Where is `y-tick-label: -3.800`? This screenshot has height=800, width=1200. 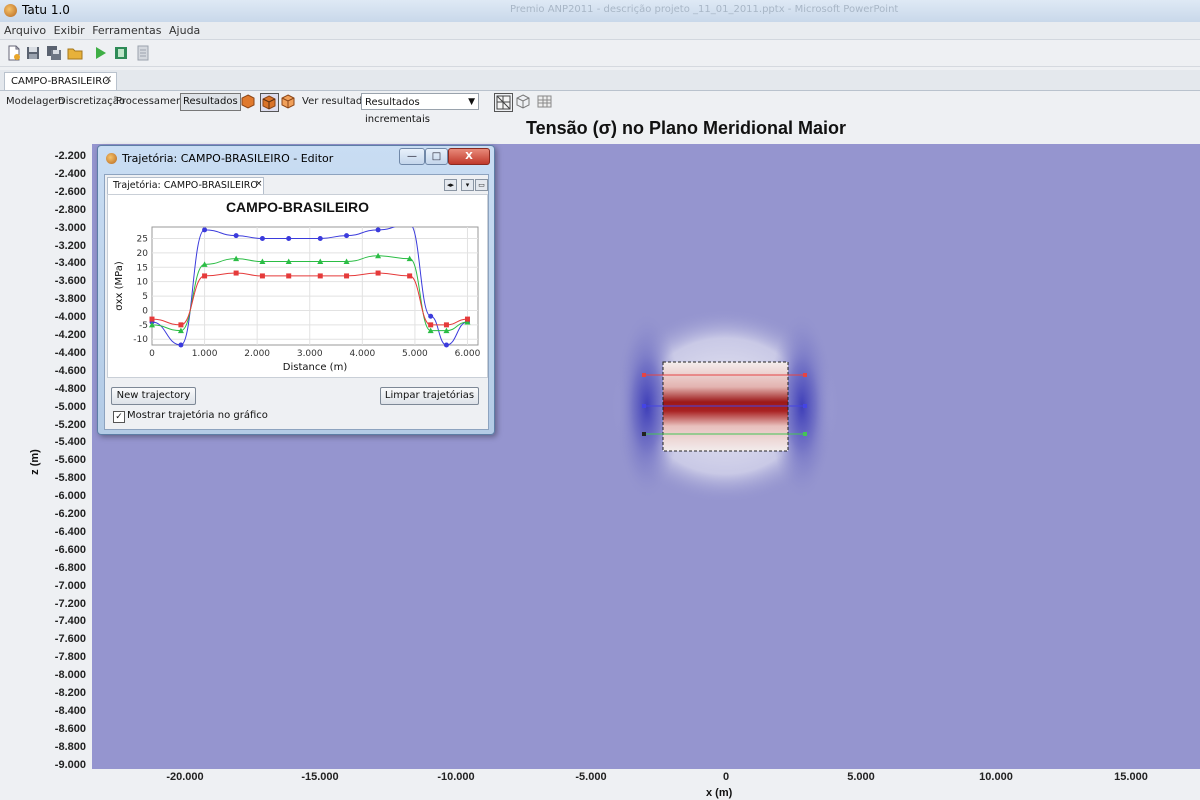
y-tick-label: -3.800 is located at coordinates (70, 299).